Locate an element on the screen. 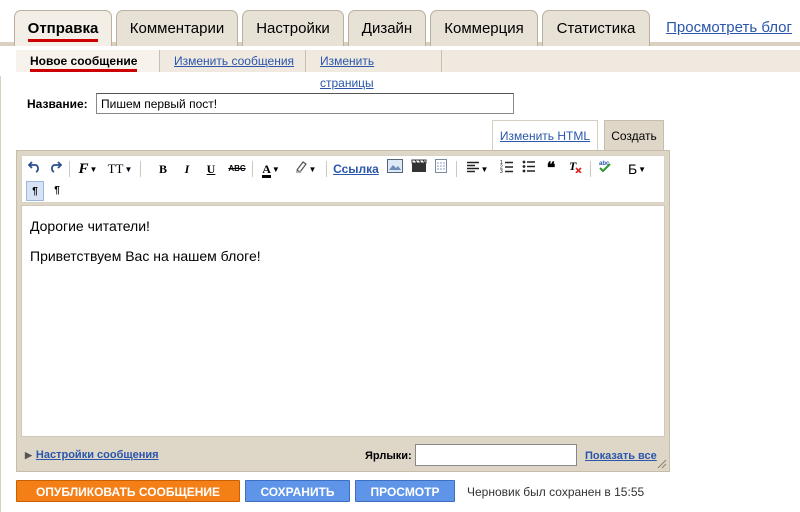  svg-text: T is located at coordinates (573, 166).